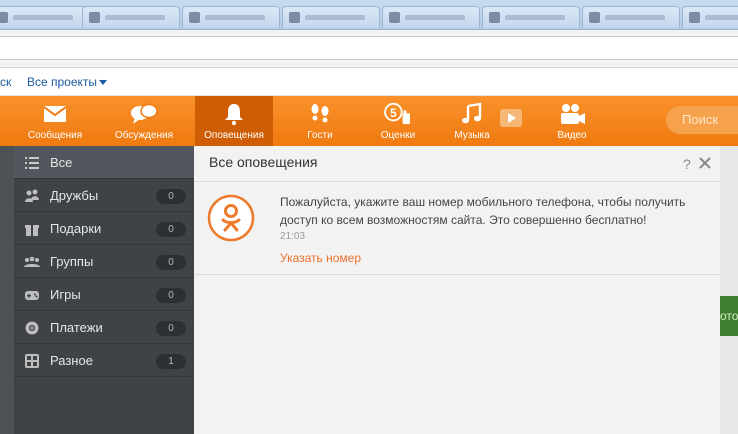  What do you see at coordinates (729, 316) in the screenshot?
I see `partial-green-button: ото` at bounding box center [729, 316].